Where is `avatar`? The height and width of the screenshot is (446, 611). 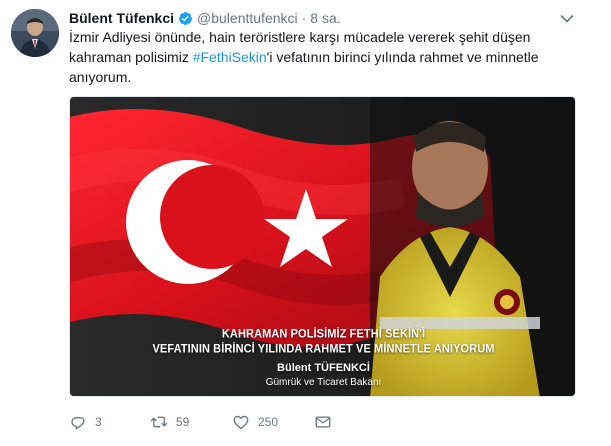
avatar is located at coordinates (35, 33).